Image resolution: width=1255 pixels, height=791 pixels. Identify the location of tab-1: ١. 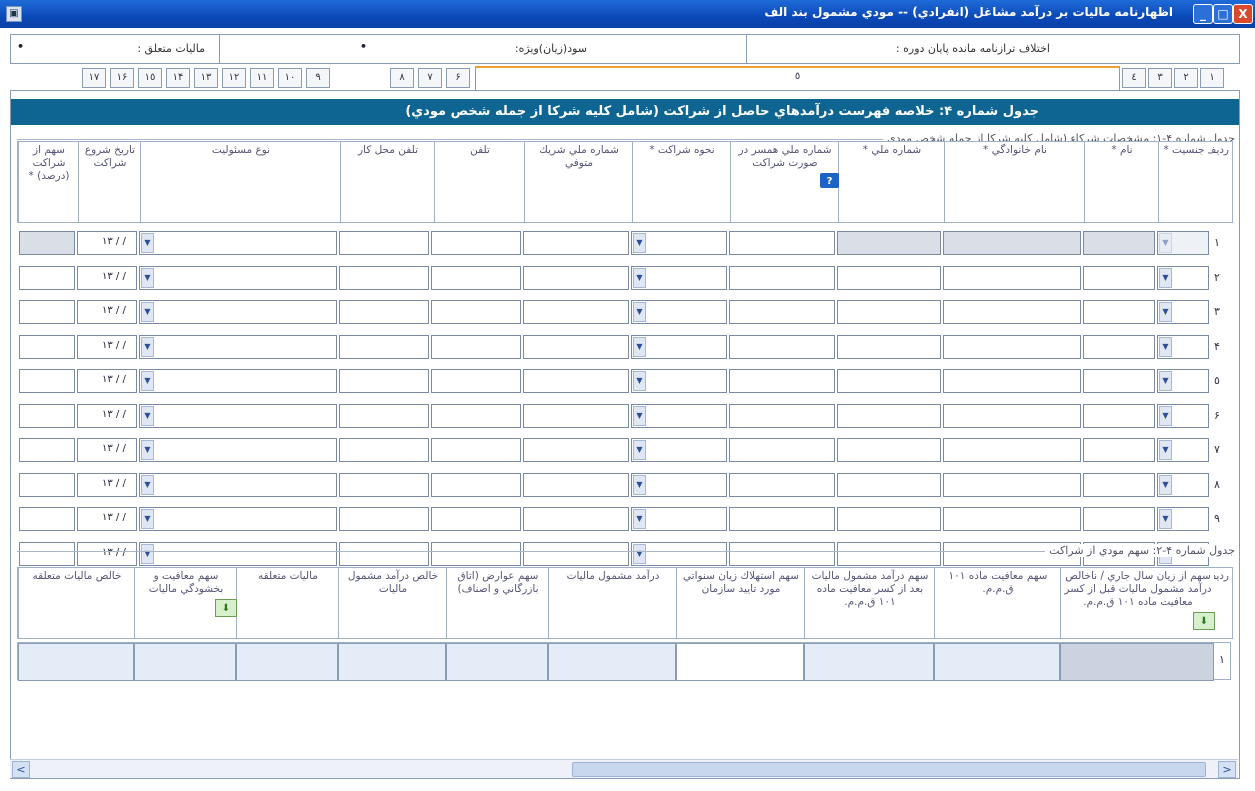
(1212, 78).